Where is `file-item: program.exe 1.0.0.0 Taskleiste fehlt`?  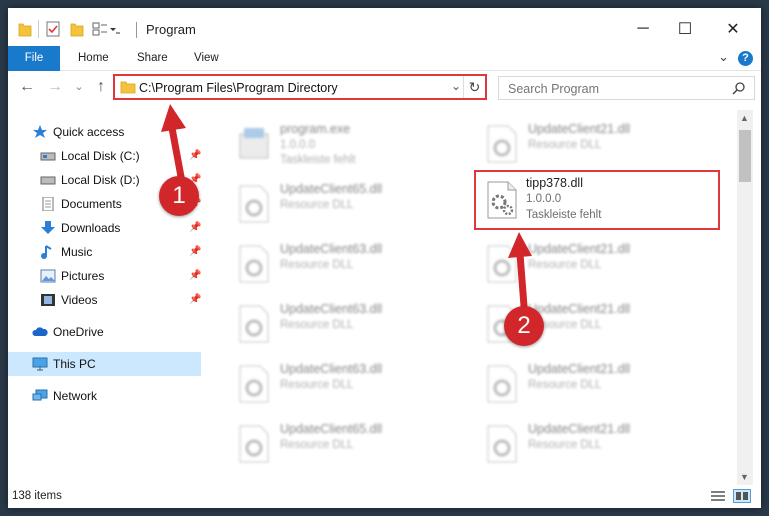
file-item: program.exe 1.0.0.0 Taskleiste fehlt is located at coordinates (351, 144).